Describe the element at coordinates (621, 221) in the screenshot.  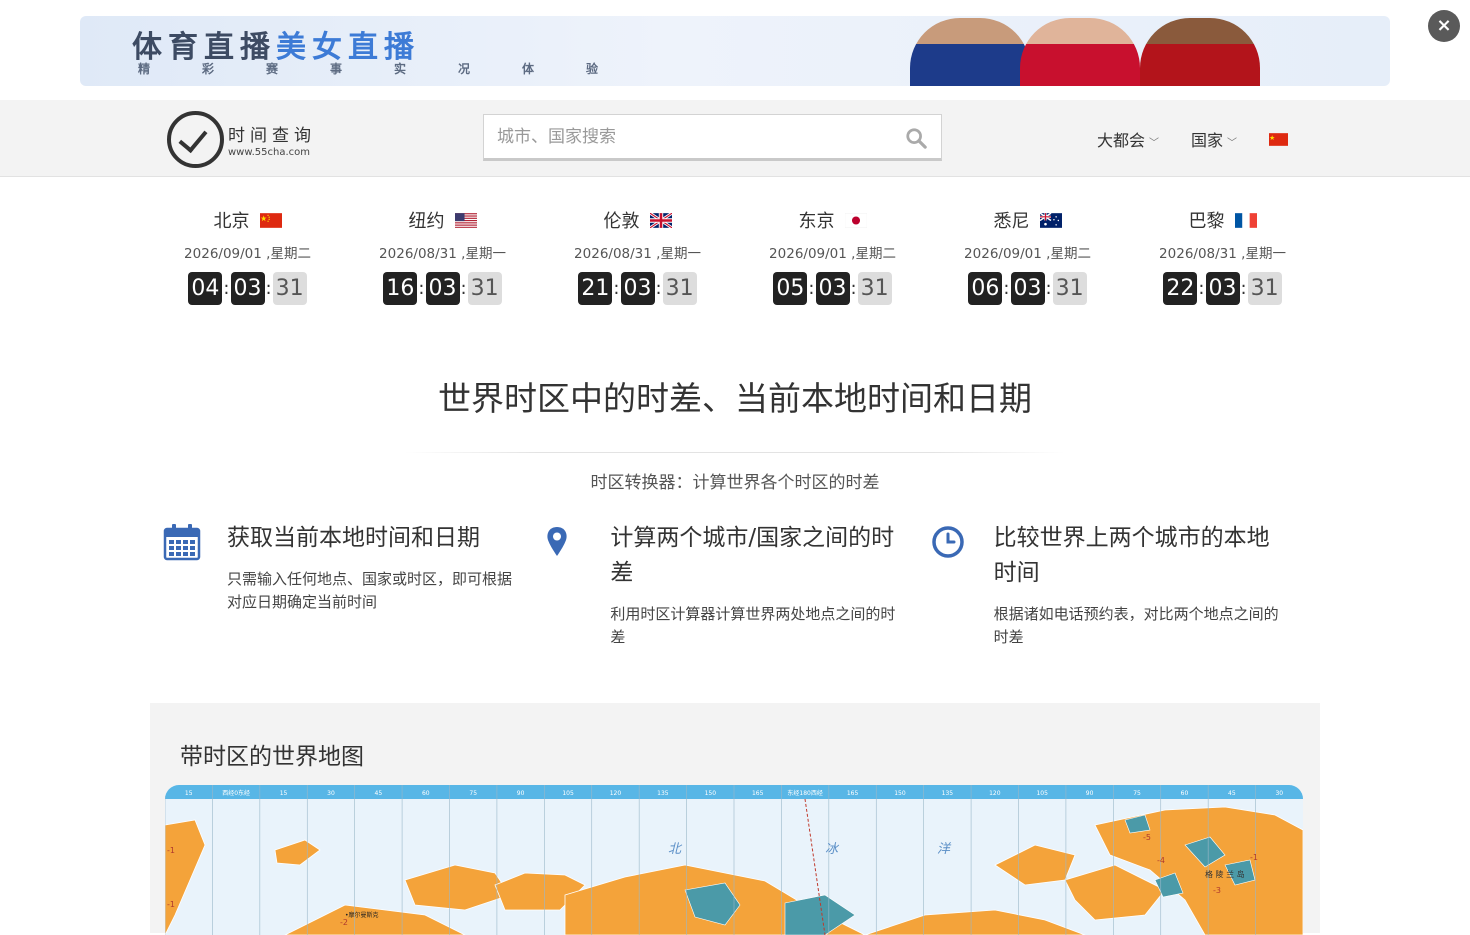
I see `clock-city-name: 伦敦` at that location.